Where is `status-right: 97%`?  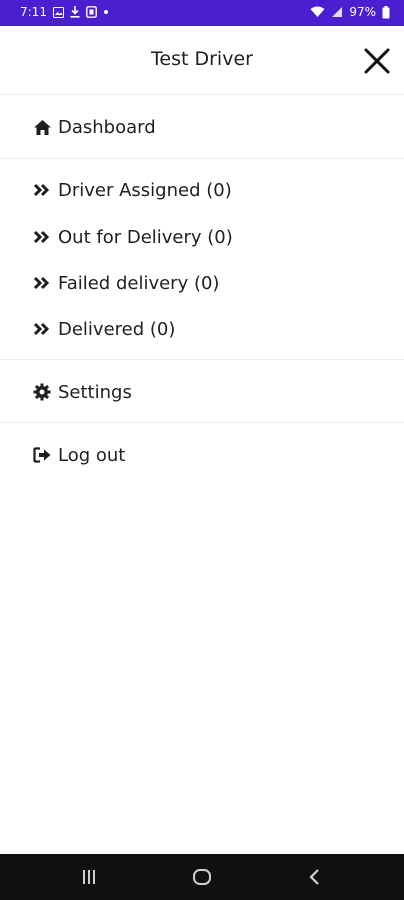
status-right: 97% is located at coordinates (350, 12).